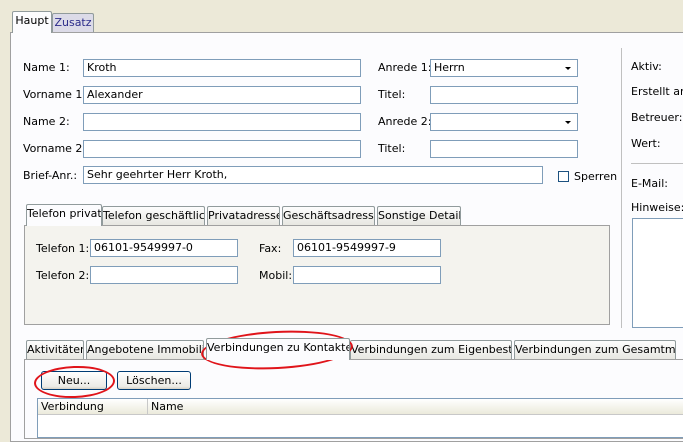 The image size is (683, 442). I want to click on vorname2-field, so click(222, 149).